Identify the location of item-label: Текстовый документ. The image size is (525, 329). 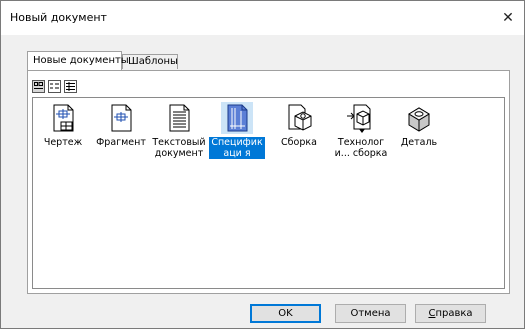
(179, 148).